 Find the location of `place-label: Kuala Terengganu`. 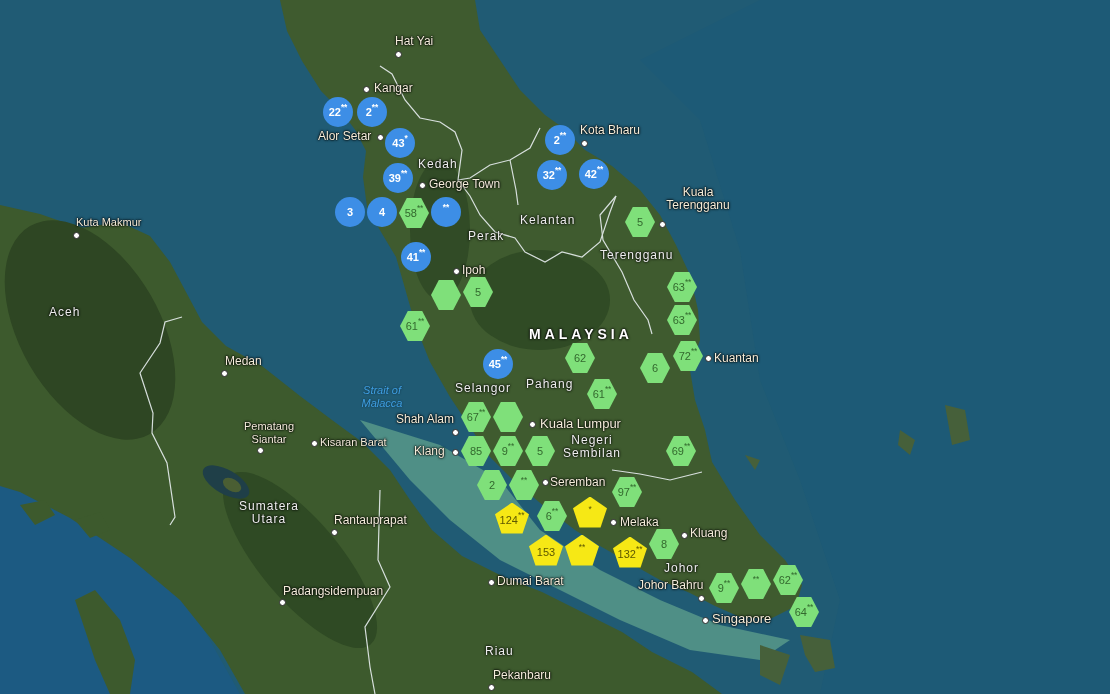

place-label: Kuala Terengganu is located at coordinates (698, 199).